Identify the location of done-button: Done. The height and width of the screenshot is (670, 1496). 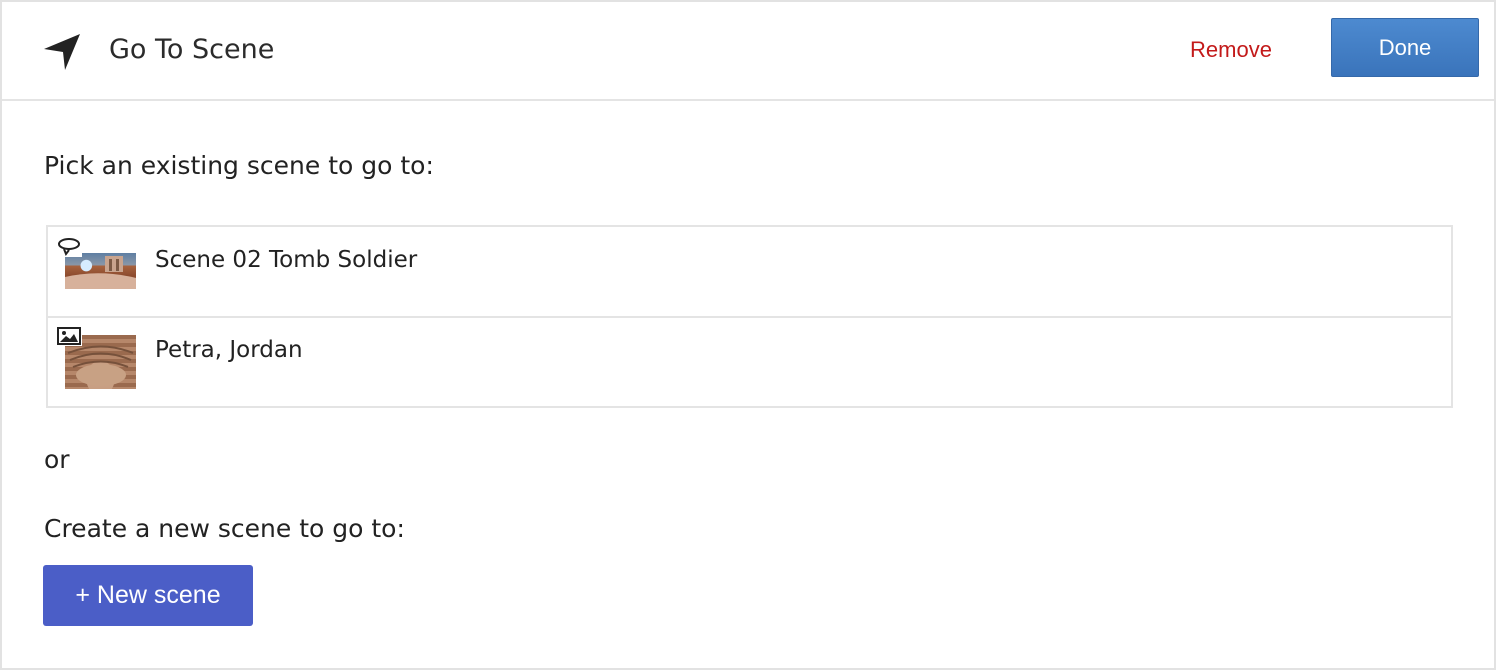
(1405, 47).